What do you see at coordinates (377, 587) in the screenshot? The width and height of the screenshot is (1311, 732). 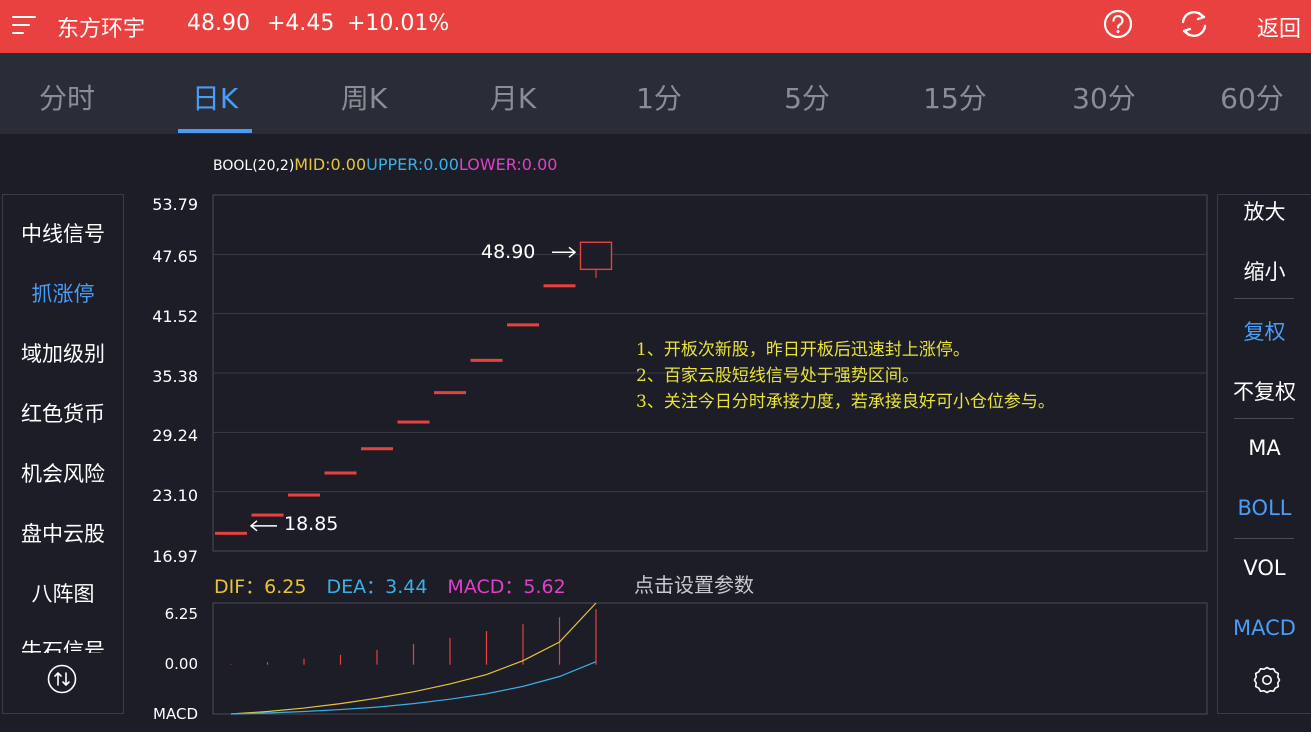 I see `dea-value: DEA：3.44` at bounding box center [377, 587].